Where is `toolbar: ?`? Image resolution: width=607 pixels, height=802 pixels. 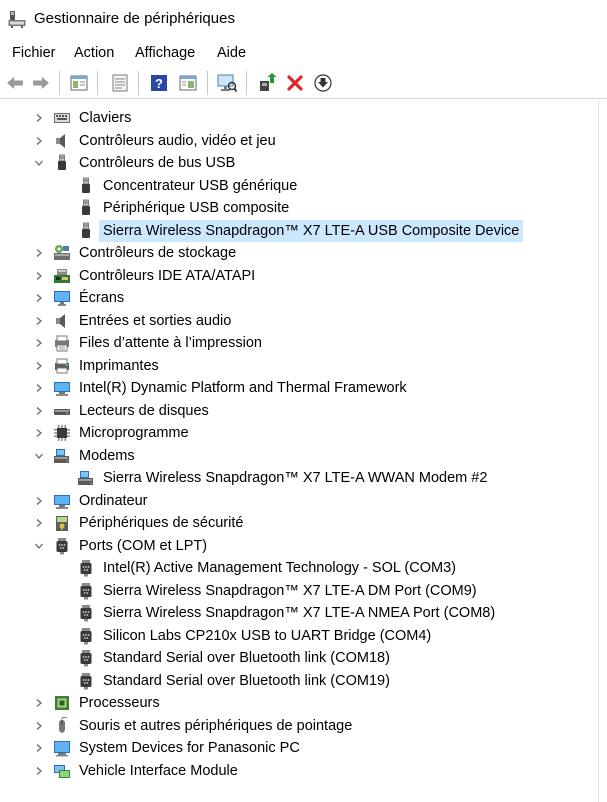
toolbar: ? is located at coordinates (303, 82).